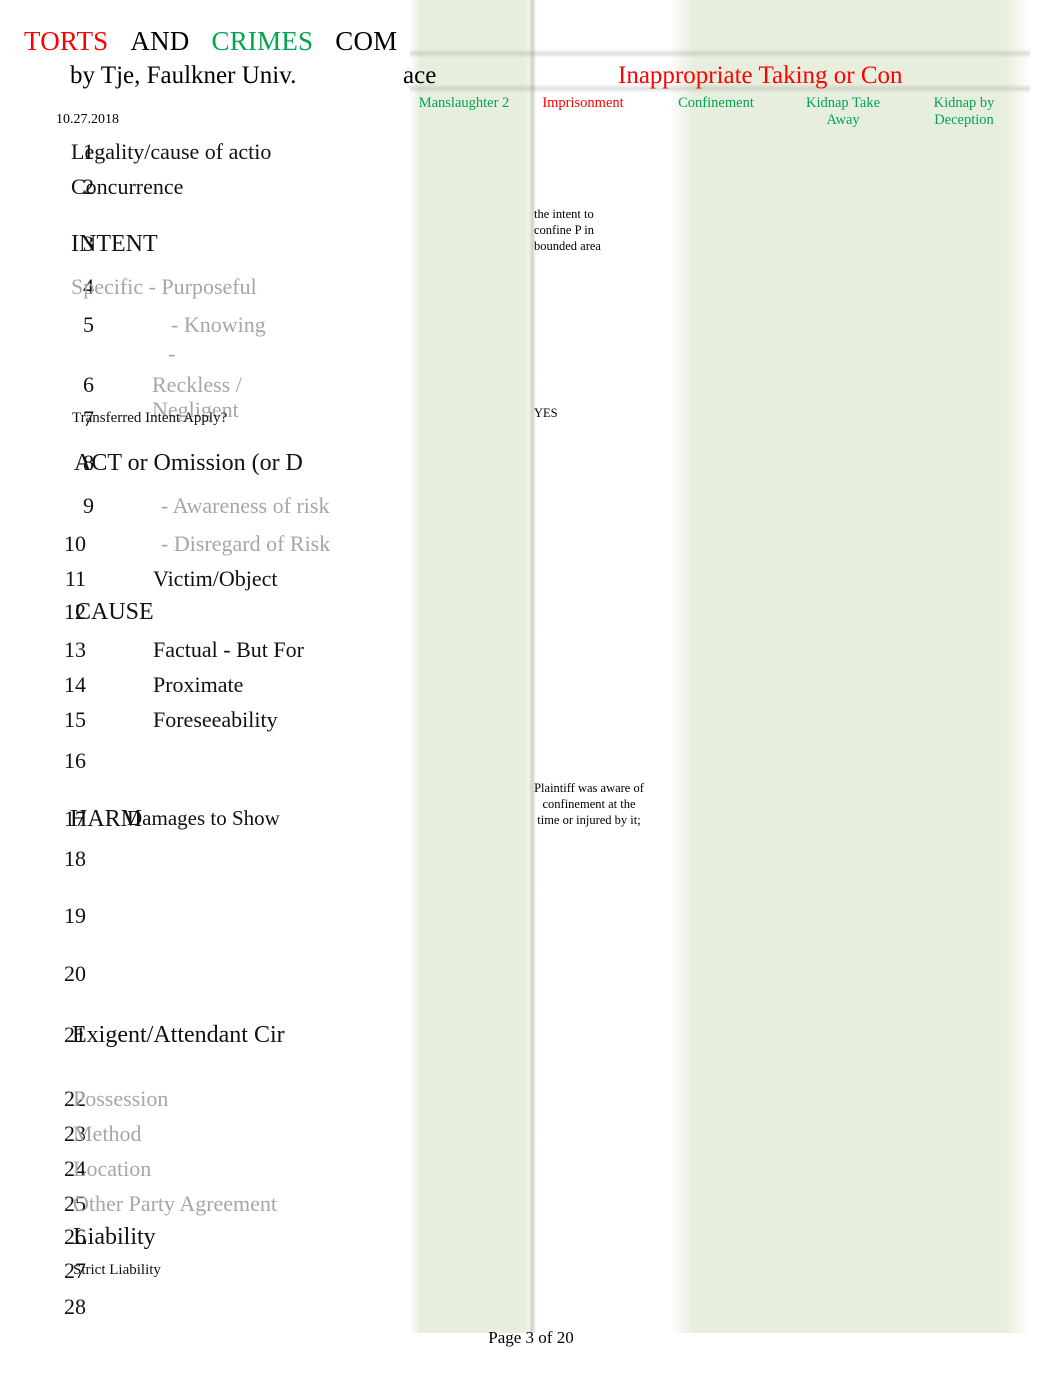 Image resolution: width=1062 pixels, height=1377 pixels. I want to click on row-label-foreseeability: Foreseeability, so click(215, 719).